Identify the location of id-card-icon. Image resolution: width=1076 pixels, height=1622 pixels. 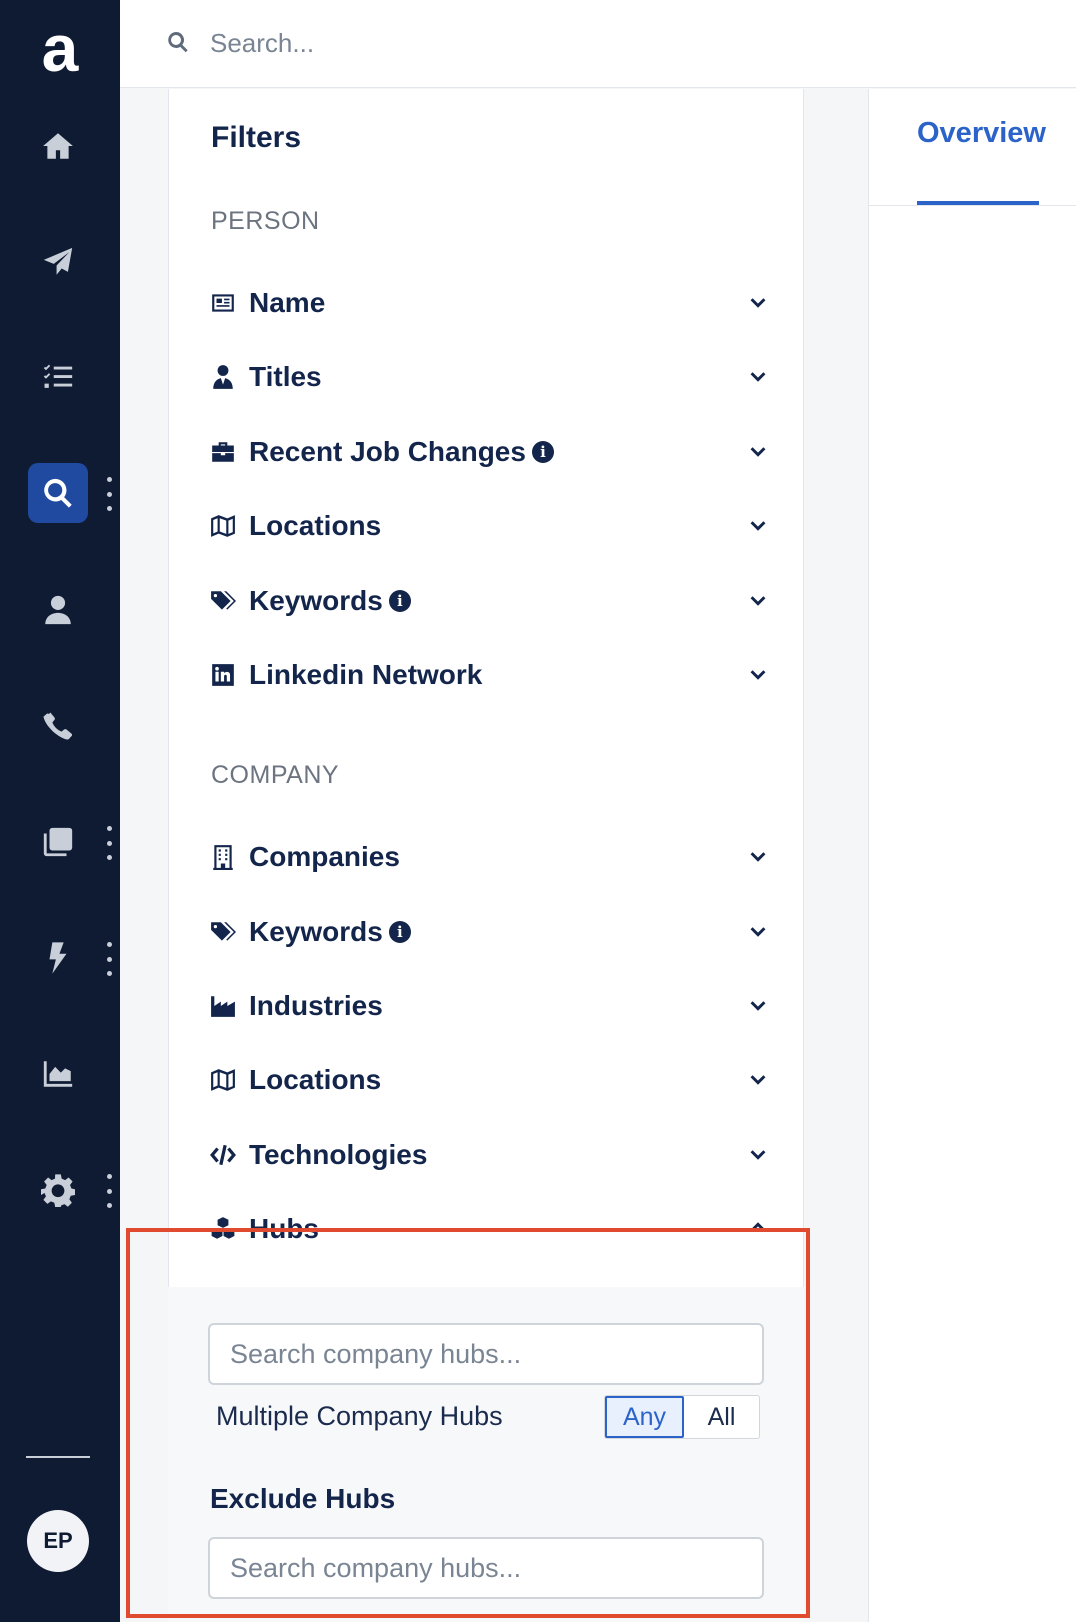
(223, 303).